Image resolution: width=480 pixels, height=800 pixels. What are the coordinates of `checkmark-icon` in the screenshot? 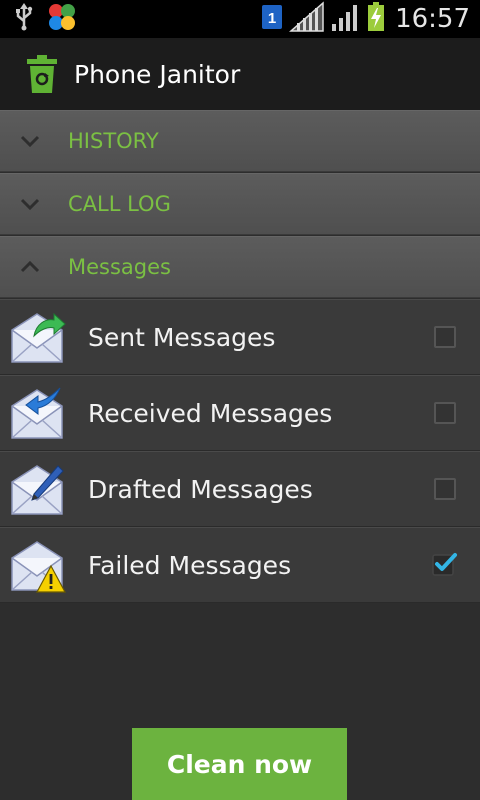 It's located at (444, 564).